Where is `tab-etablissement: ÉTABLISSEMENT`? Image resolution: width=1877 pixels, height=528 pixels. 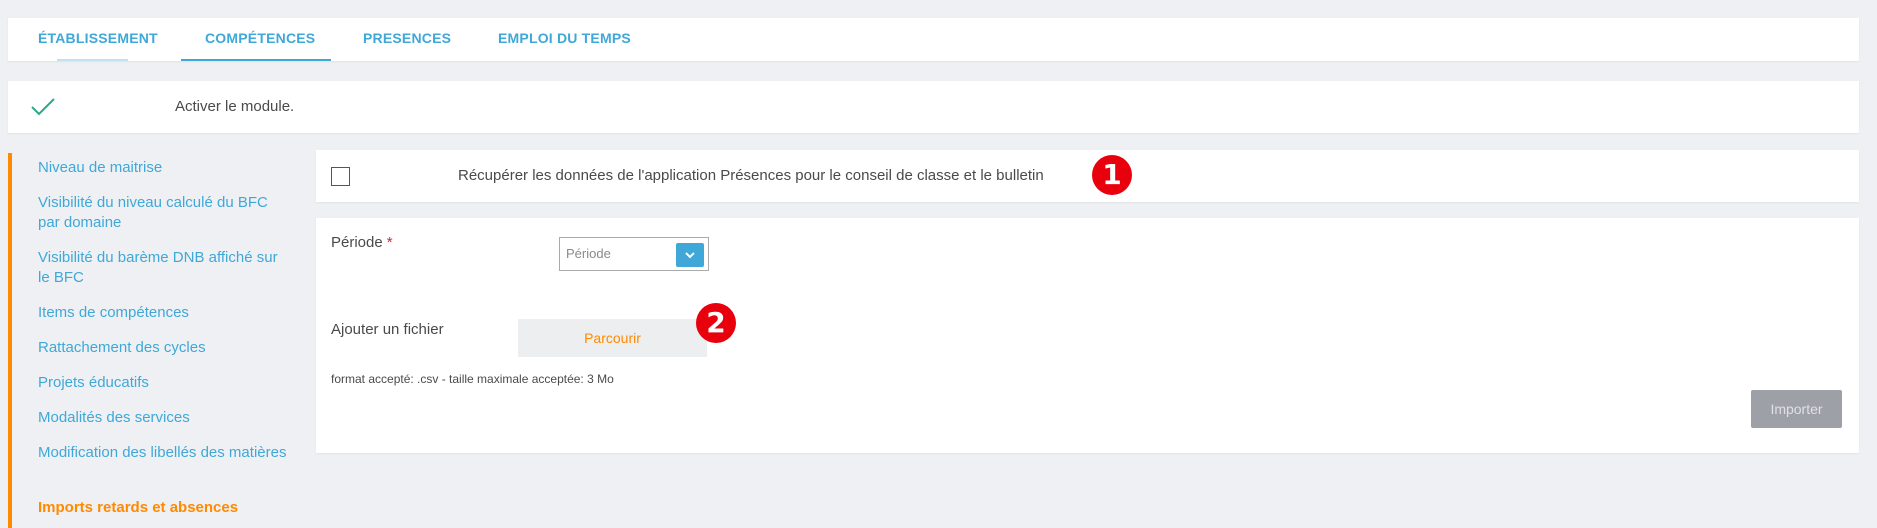 tab-etablissement: ÉTABLISSEMENT is located at coordinates (98, 39).